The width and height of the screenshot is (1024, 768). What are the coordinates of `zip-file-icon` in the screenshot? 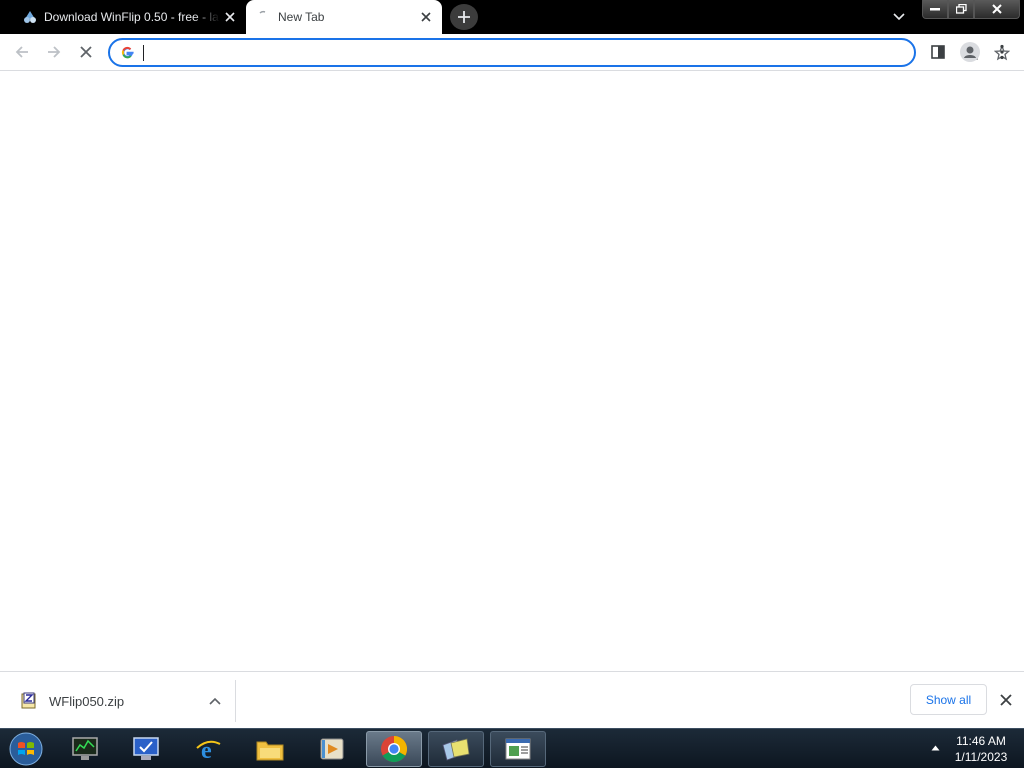 It's located at (28, 700).